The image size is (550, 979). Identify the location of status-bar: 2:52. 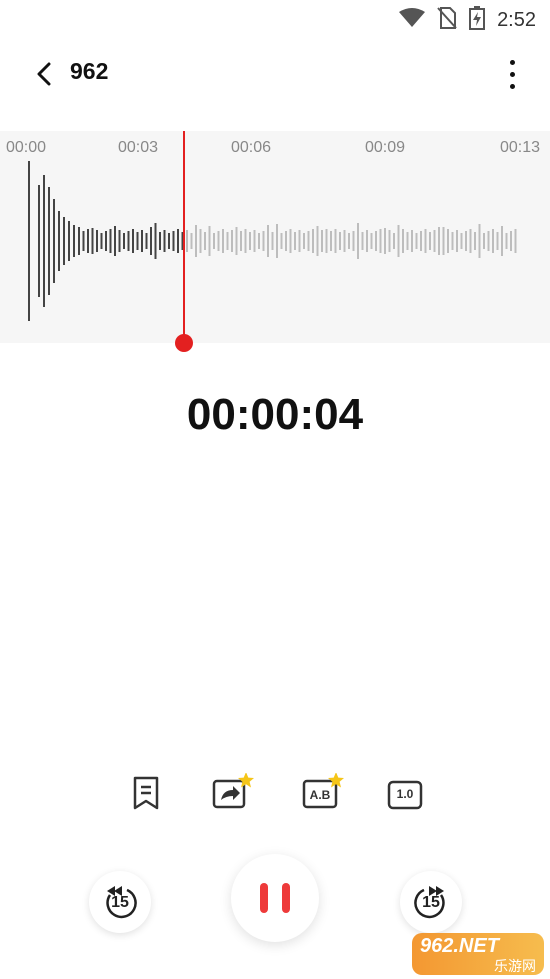
(275, 19).